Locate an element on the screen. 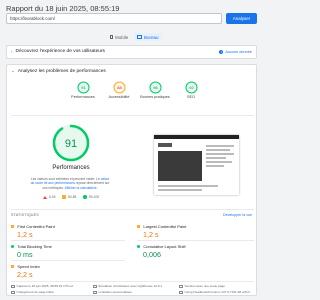 The height and width of the screenshot is (300, 320). session-icon is located at coordinates (181, 286).